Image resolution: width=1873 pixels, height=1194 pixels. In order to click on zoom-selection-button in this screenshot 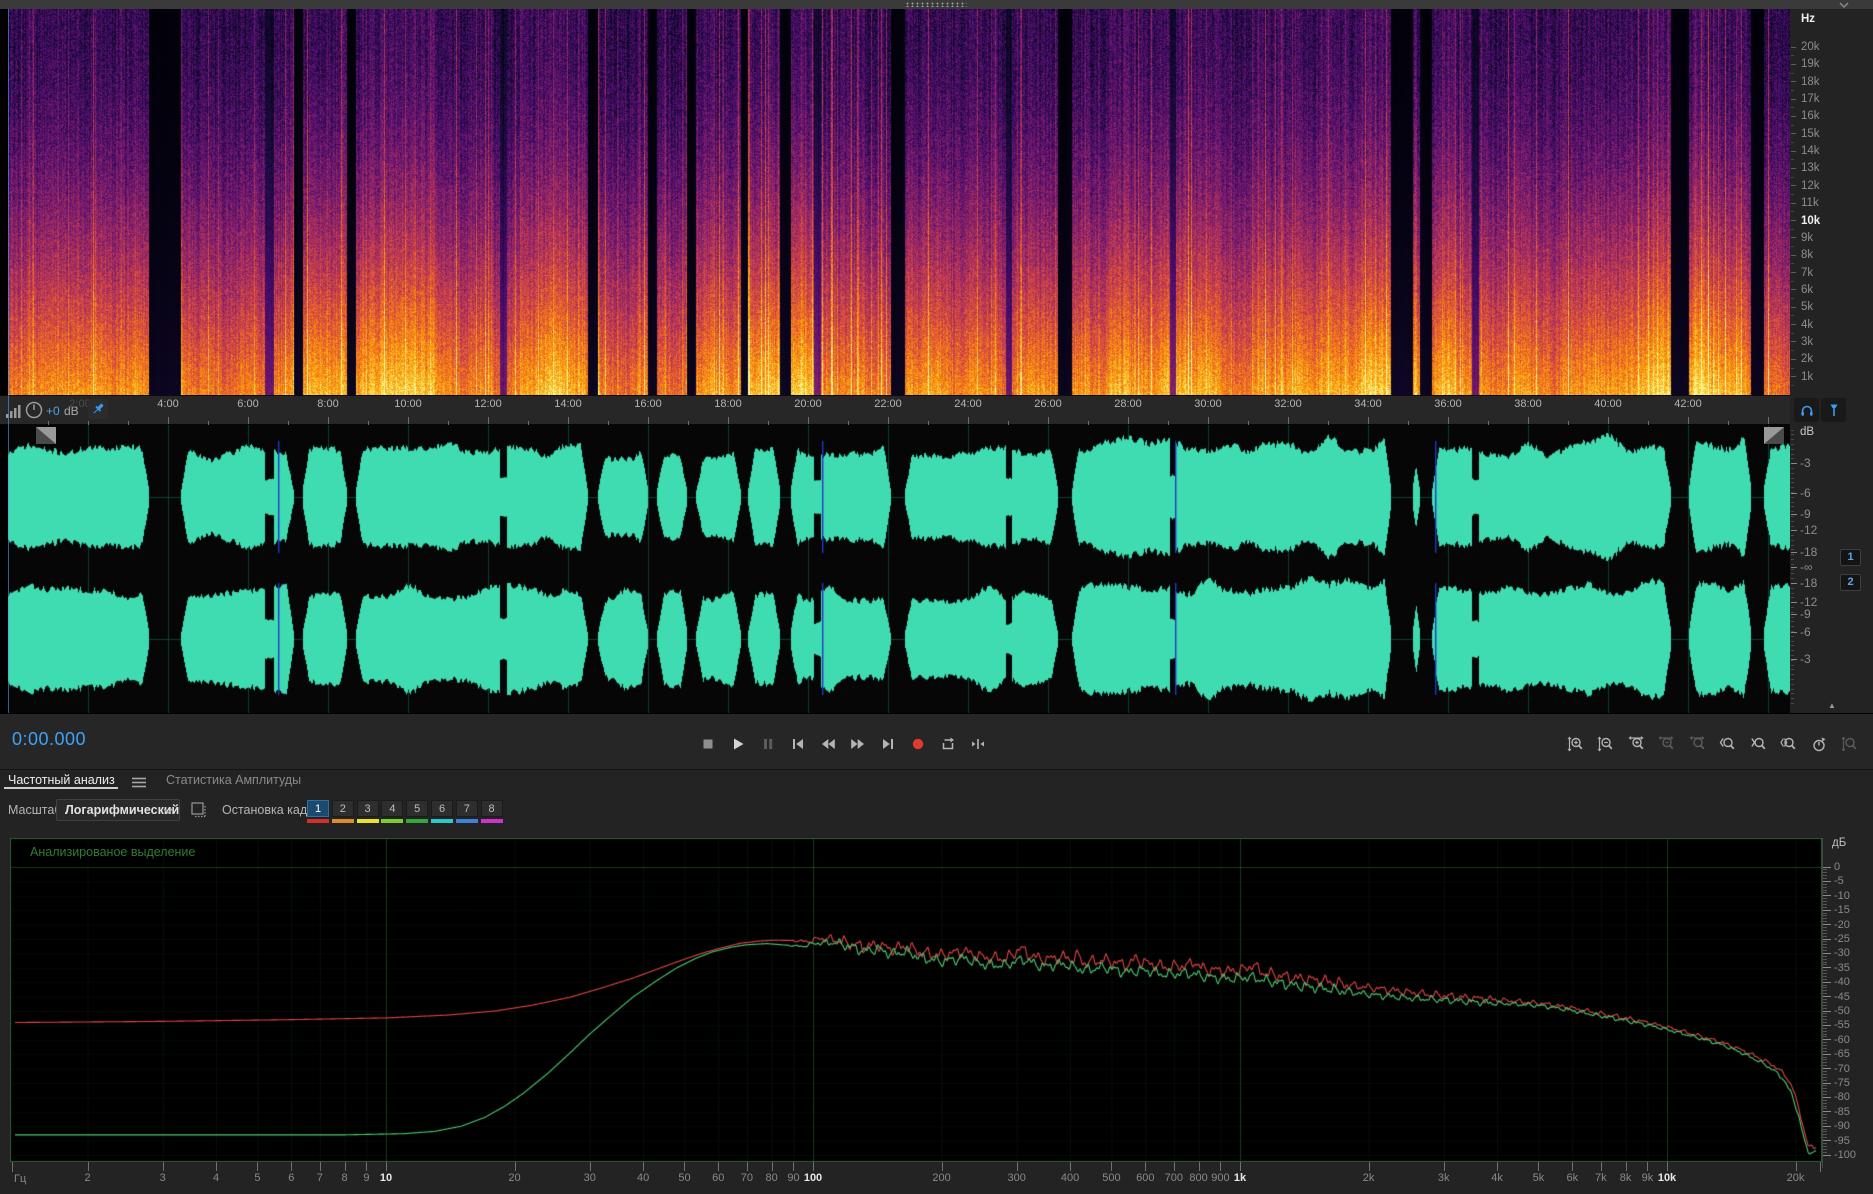, I will do `click(1789, 744)`.